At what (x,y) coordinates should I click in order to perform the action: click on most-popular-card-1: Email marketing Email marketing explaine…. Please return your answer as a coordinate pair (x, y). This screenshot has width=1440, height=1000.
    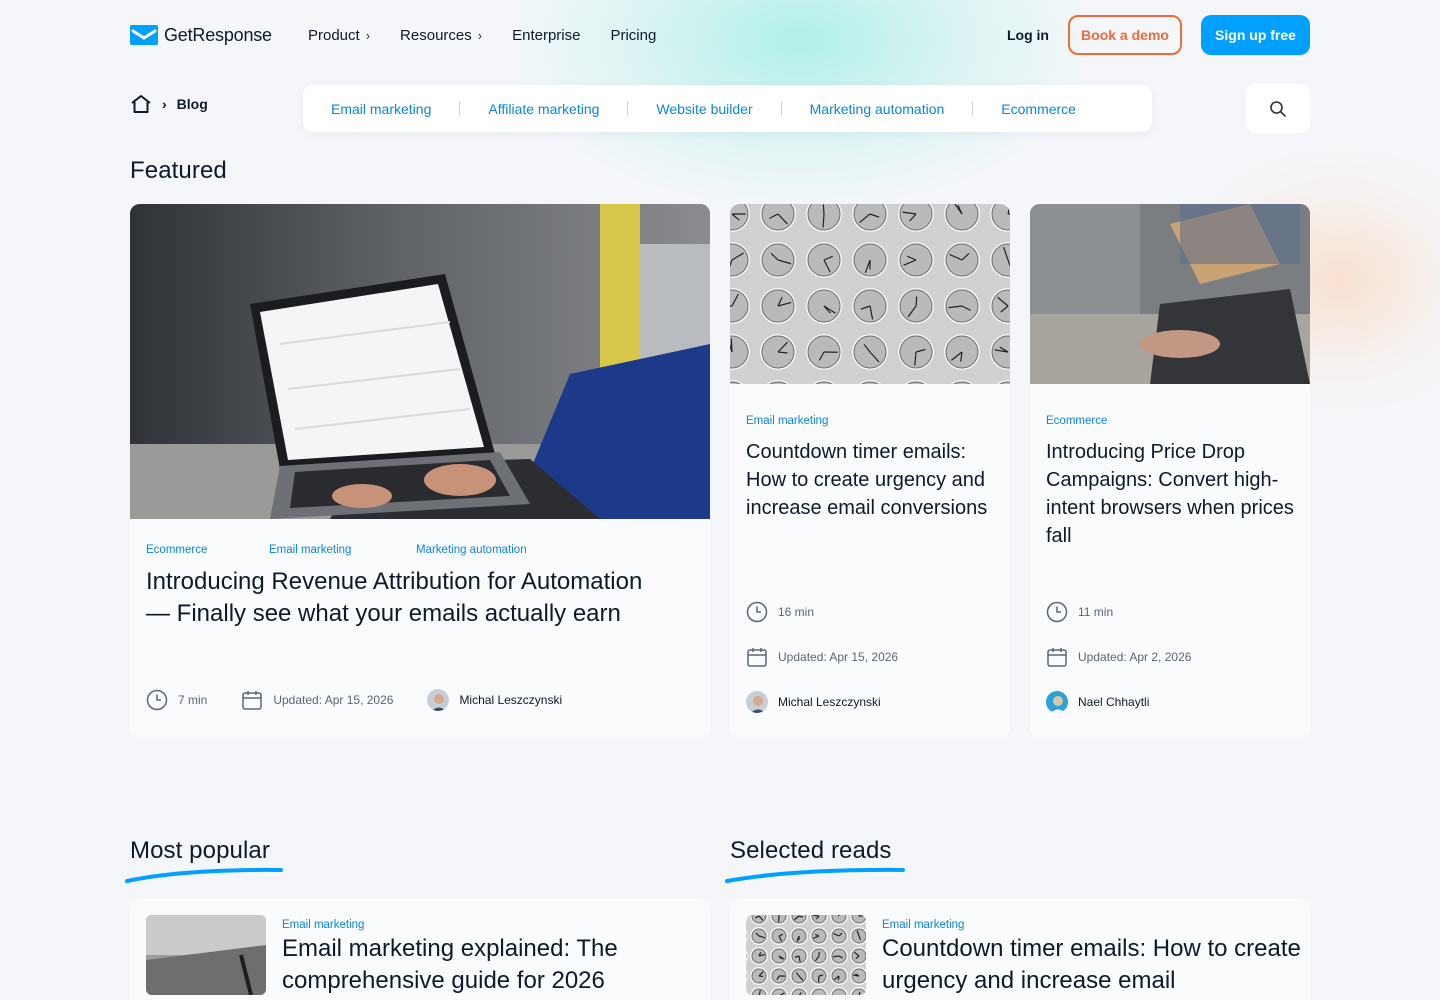
    Looking at the image, I should click on (420, 949).